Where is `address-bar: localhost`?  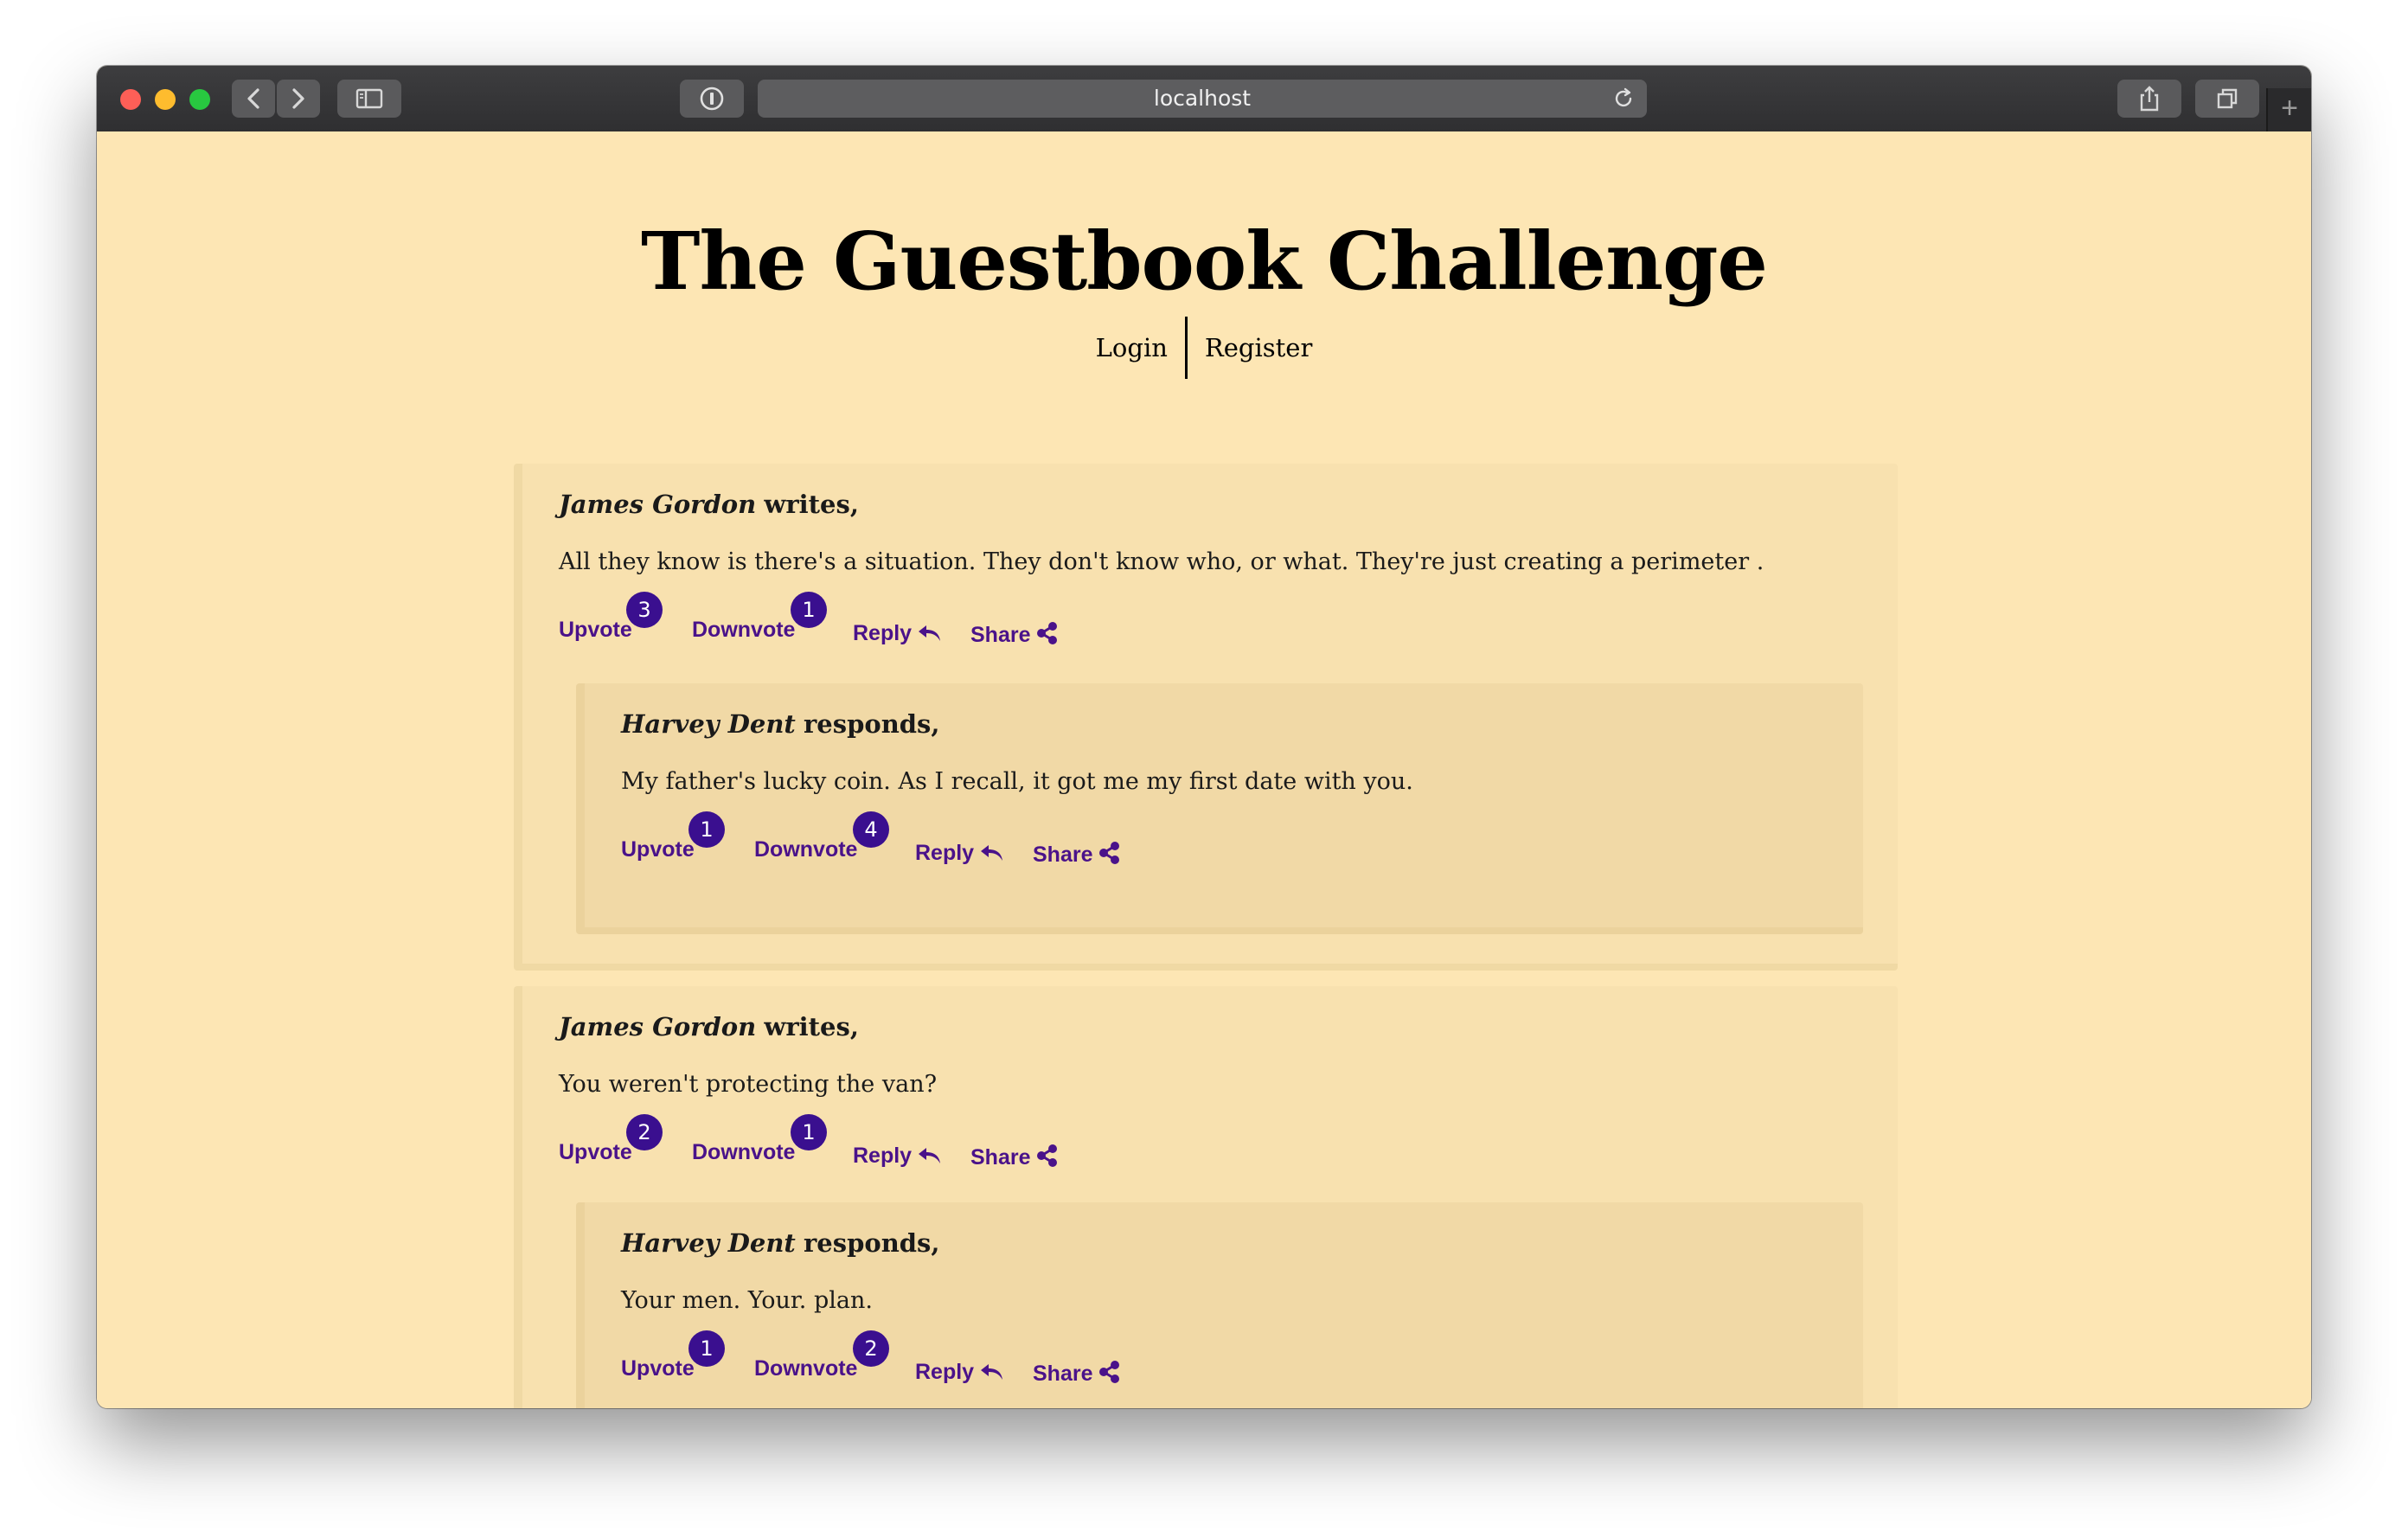
address-bar: localhost is located at coordinates (1202, 99).